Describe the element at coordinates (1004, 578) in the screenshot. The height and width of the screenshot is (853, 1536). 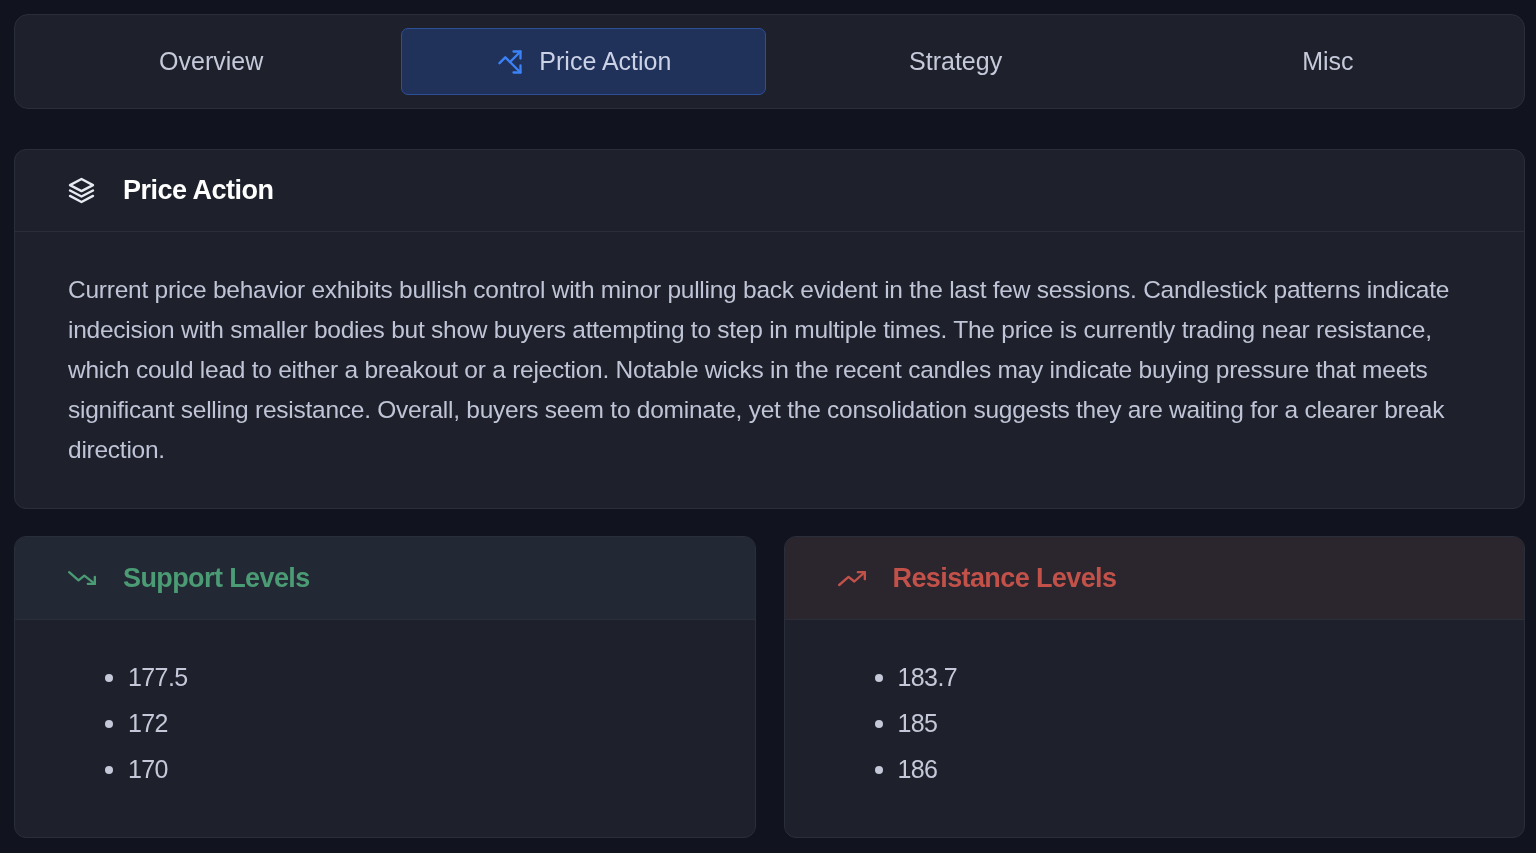
I see `levels-title: Resistance Levels` at that location.